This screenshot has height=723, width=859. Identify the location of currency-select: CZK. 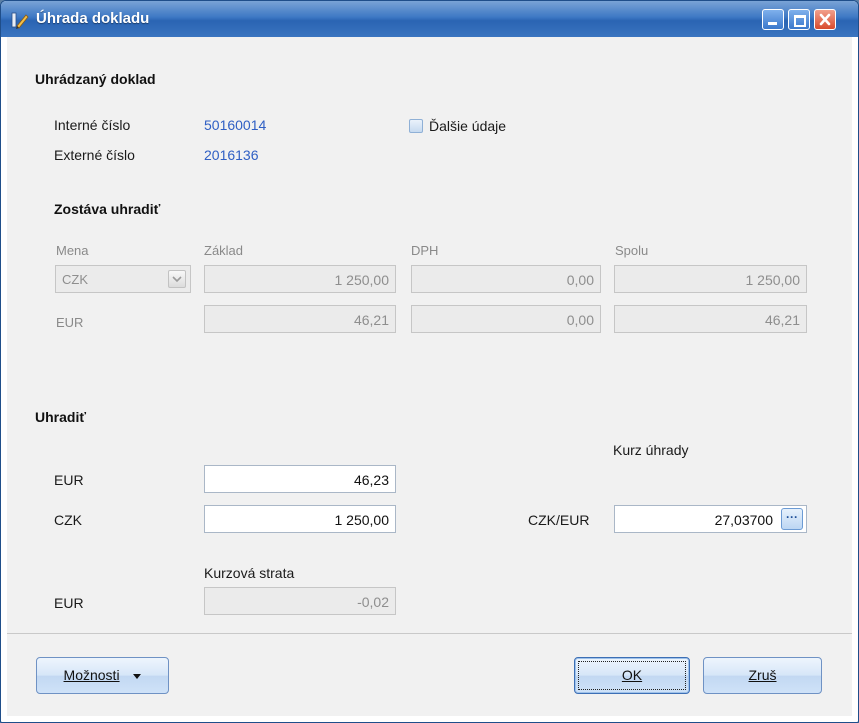
(123, 279).